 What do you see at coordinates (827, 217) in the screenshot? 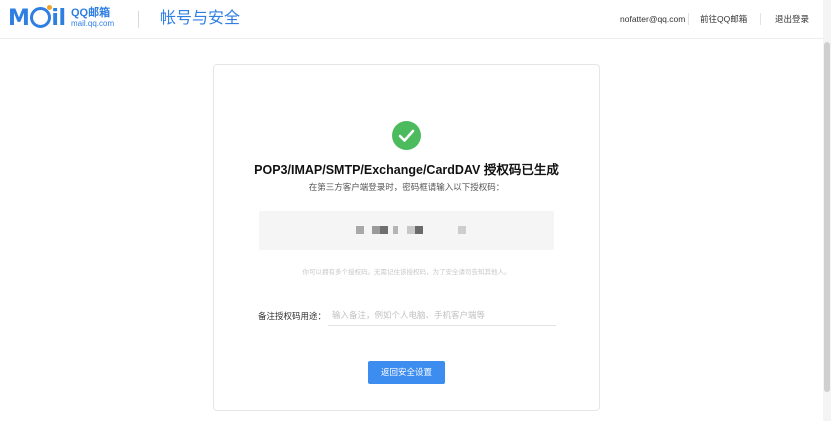
I see `scrollbar-thumb` at bounding box center [827, 217].